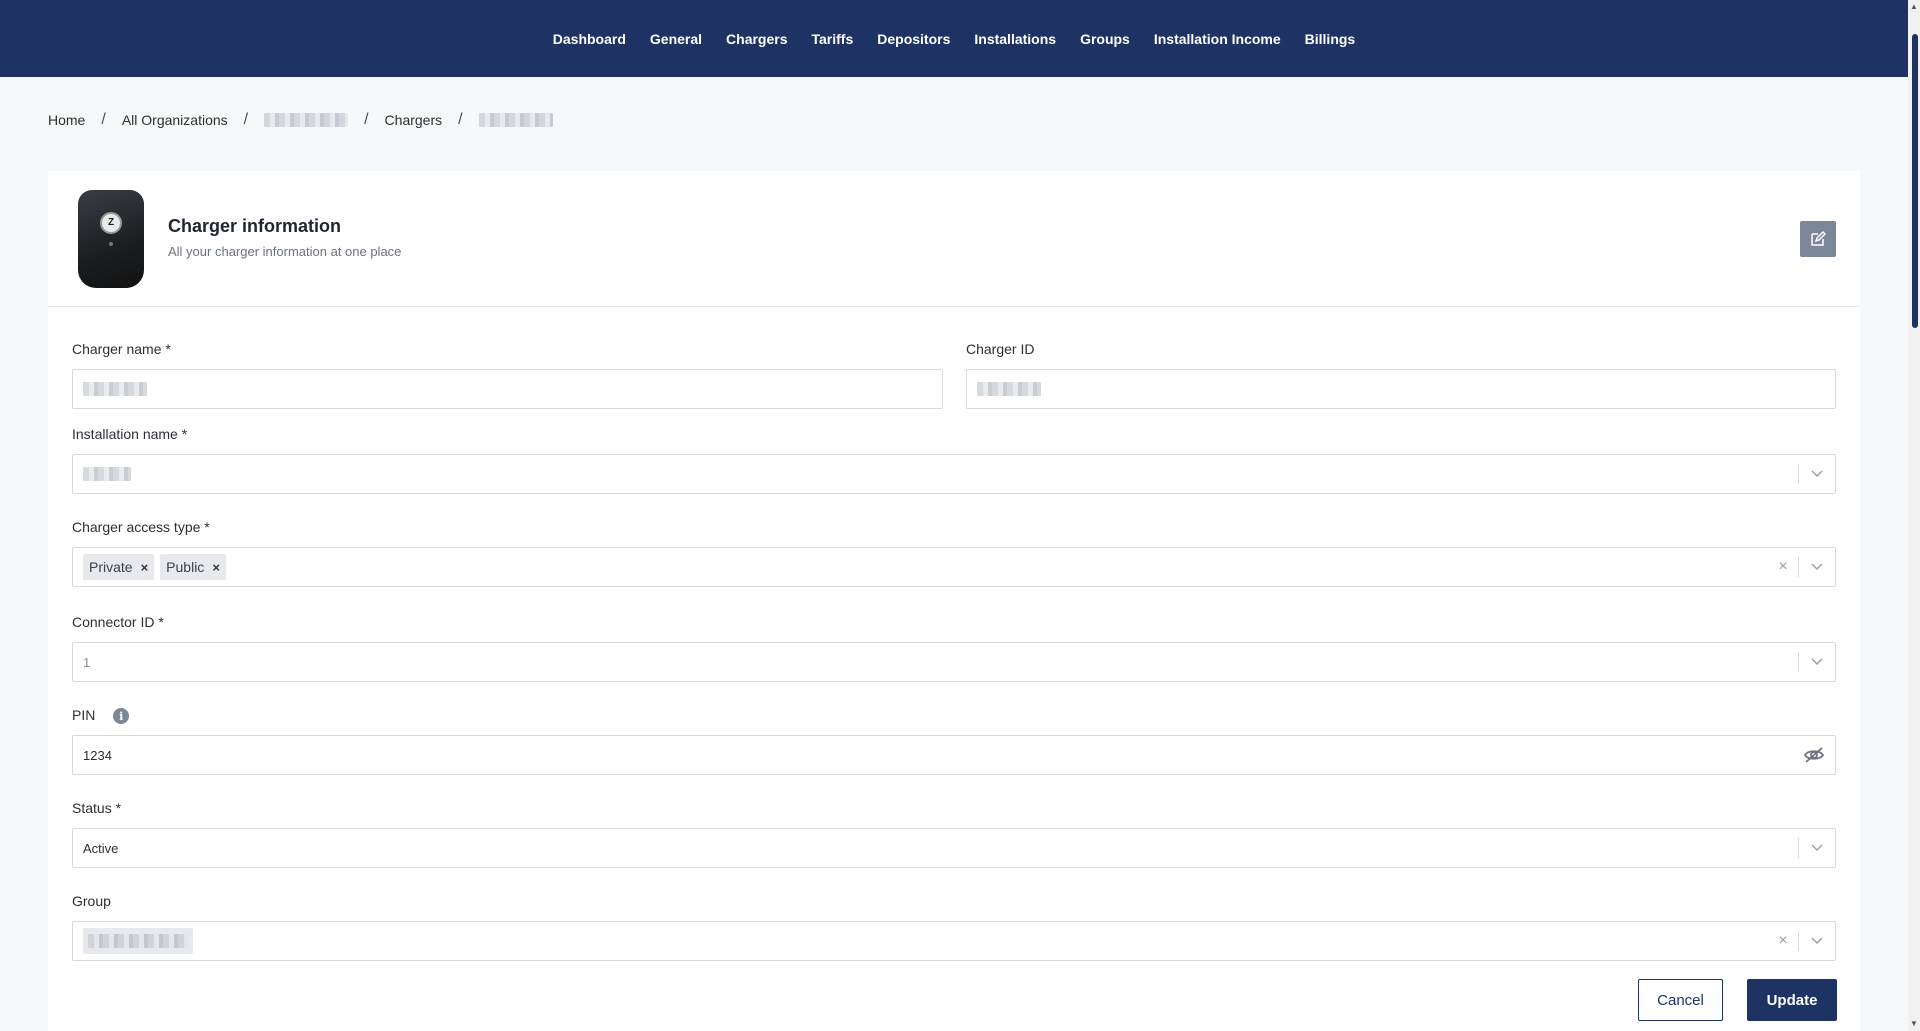 The height and width of the screenshot is (1031, 1920). Describe the element at coordinates (676, 39) in the screenshot. I see `nav-item-general: General` at that location.